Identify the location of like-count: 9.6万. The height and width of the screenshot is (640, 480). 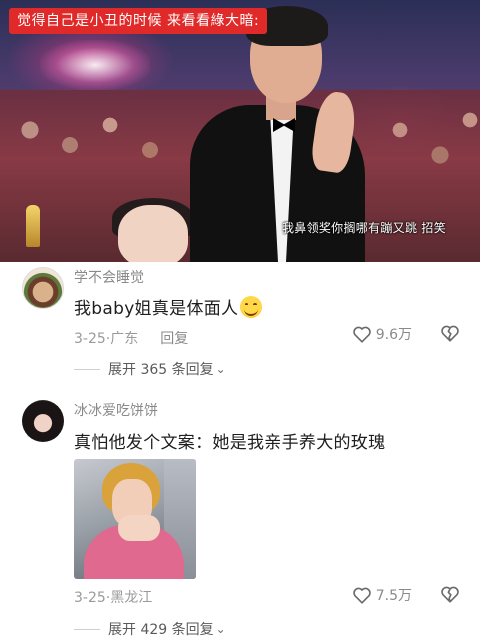
(393, 335).